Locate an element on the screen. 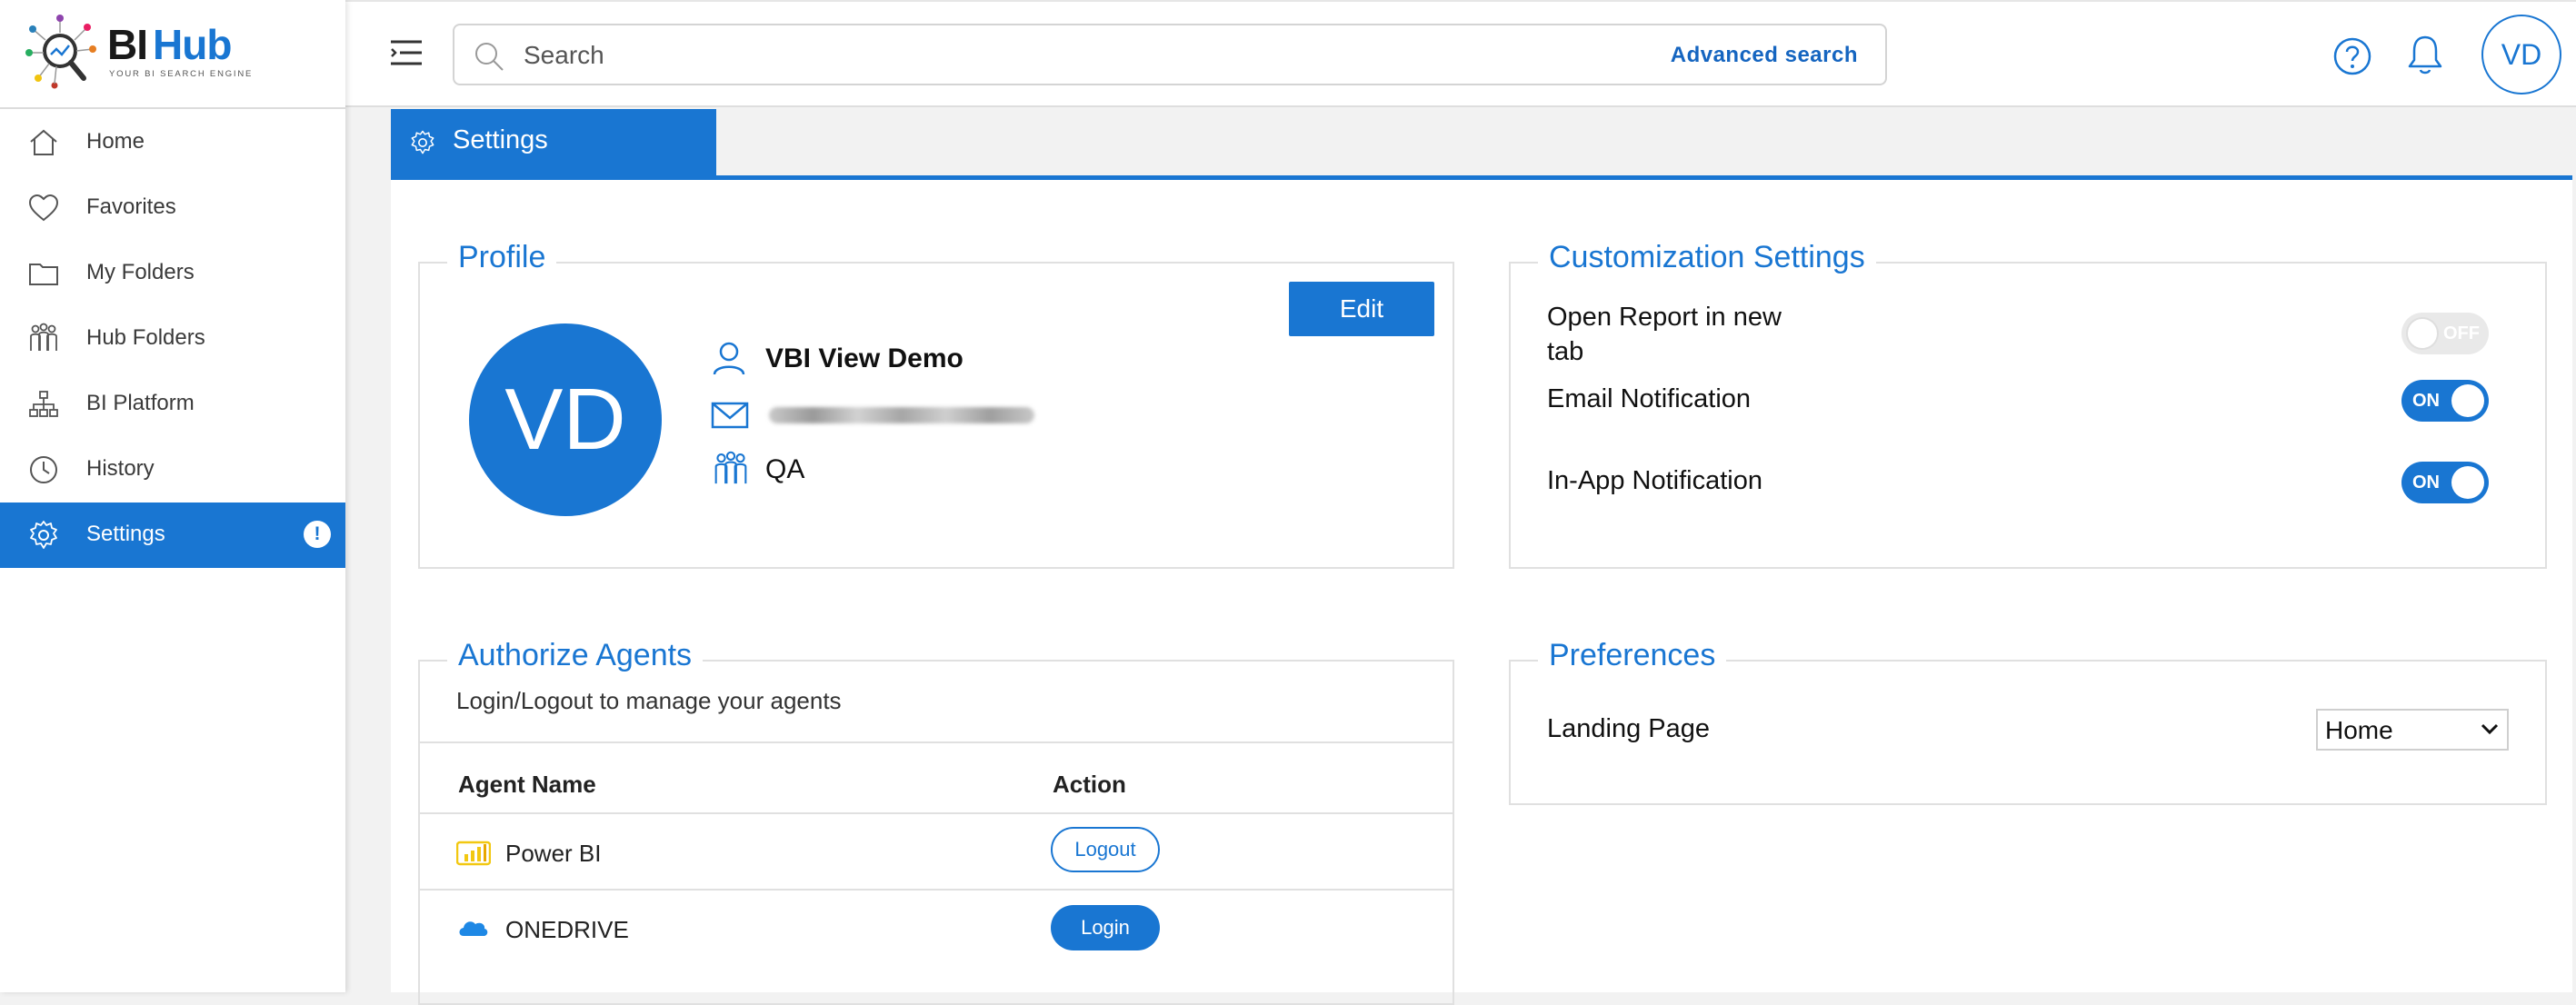 This screenshot has height=1005, width=2576. sidebar-item-label: Settings is located at coordinates (125, 534).